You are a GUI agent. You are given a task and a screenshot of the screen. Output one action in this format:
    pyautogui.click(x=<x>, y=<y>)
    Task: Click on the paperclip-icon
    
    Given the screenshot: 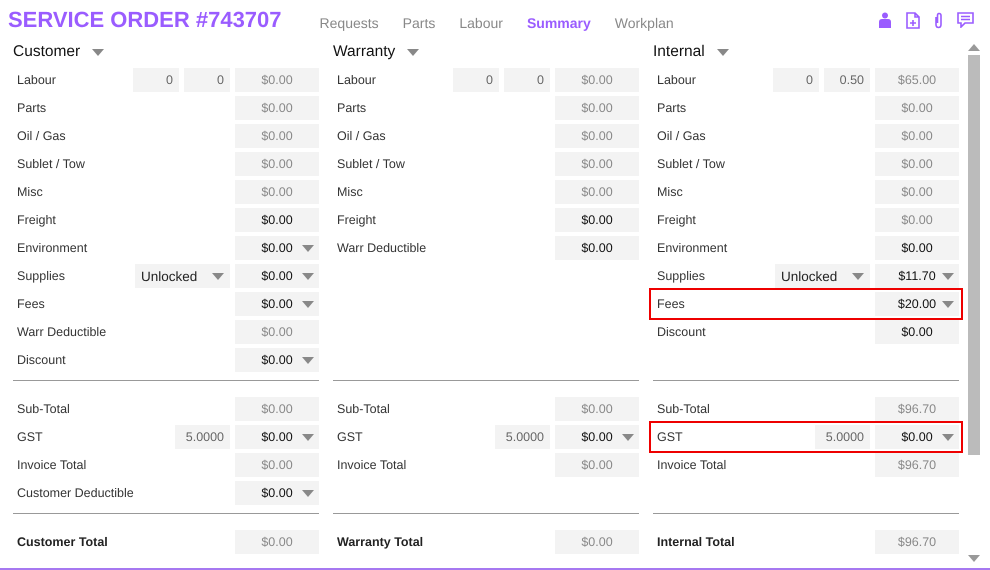 What is the action you would take?
    pyautogui.click(x=938, y=20)
    